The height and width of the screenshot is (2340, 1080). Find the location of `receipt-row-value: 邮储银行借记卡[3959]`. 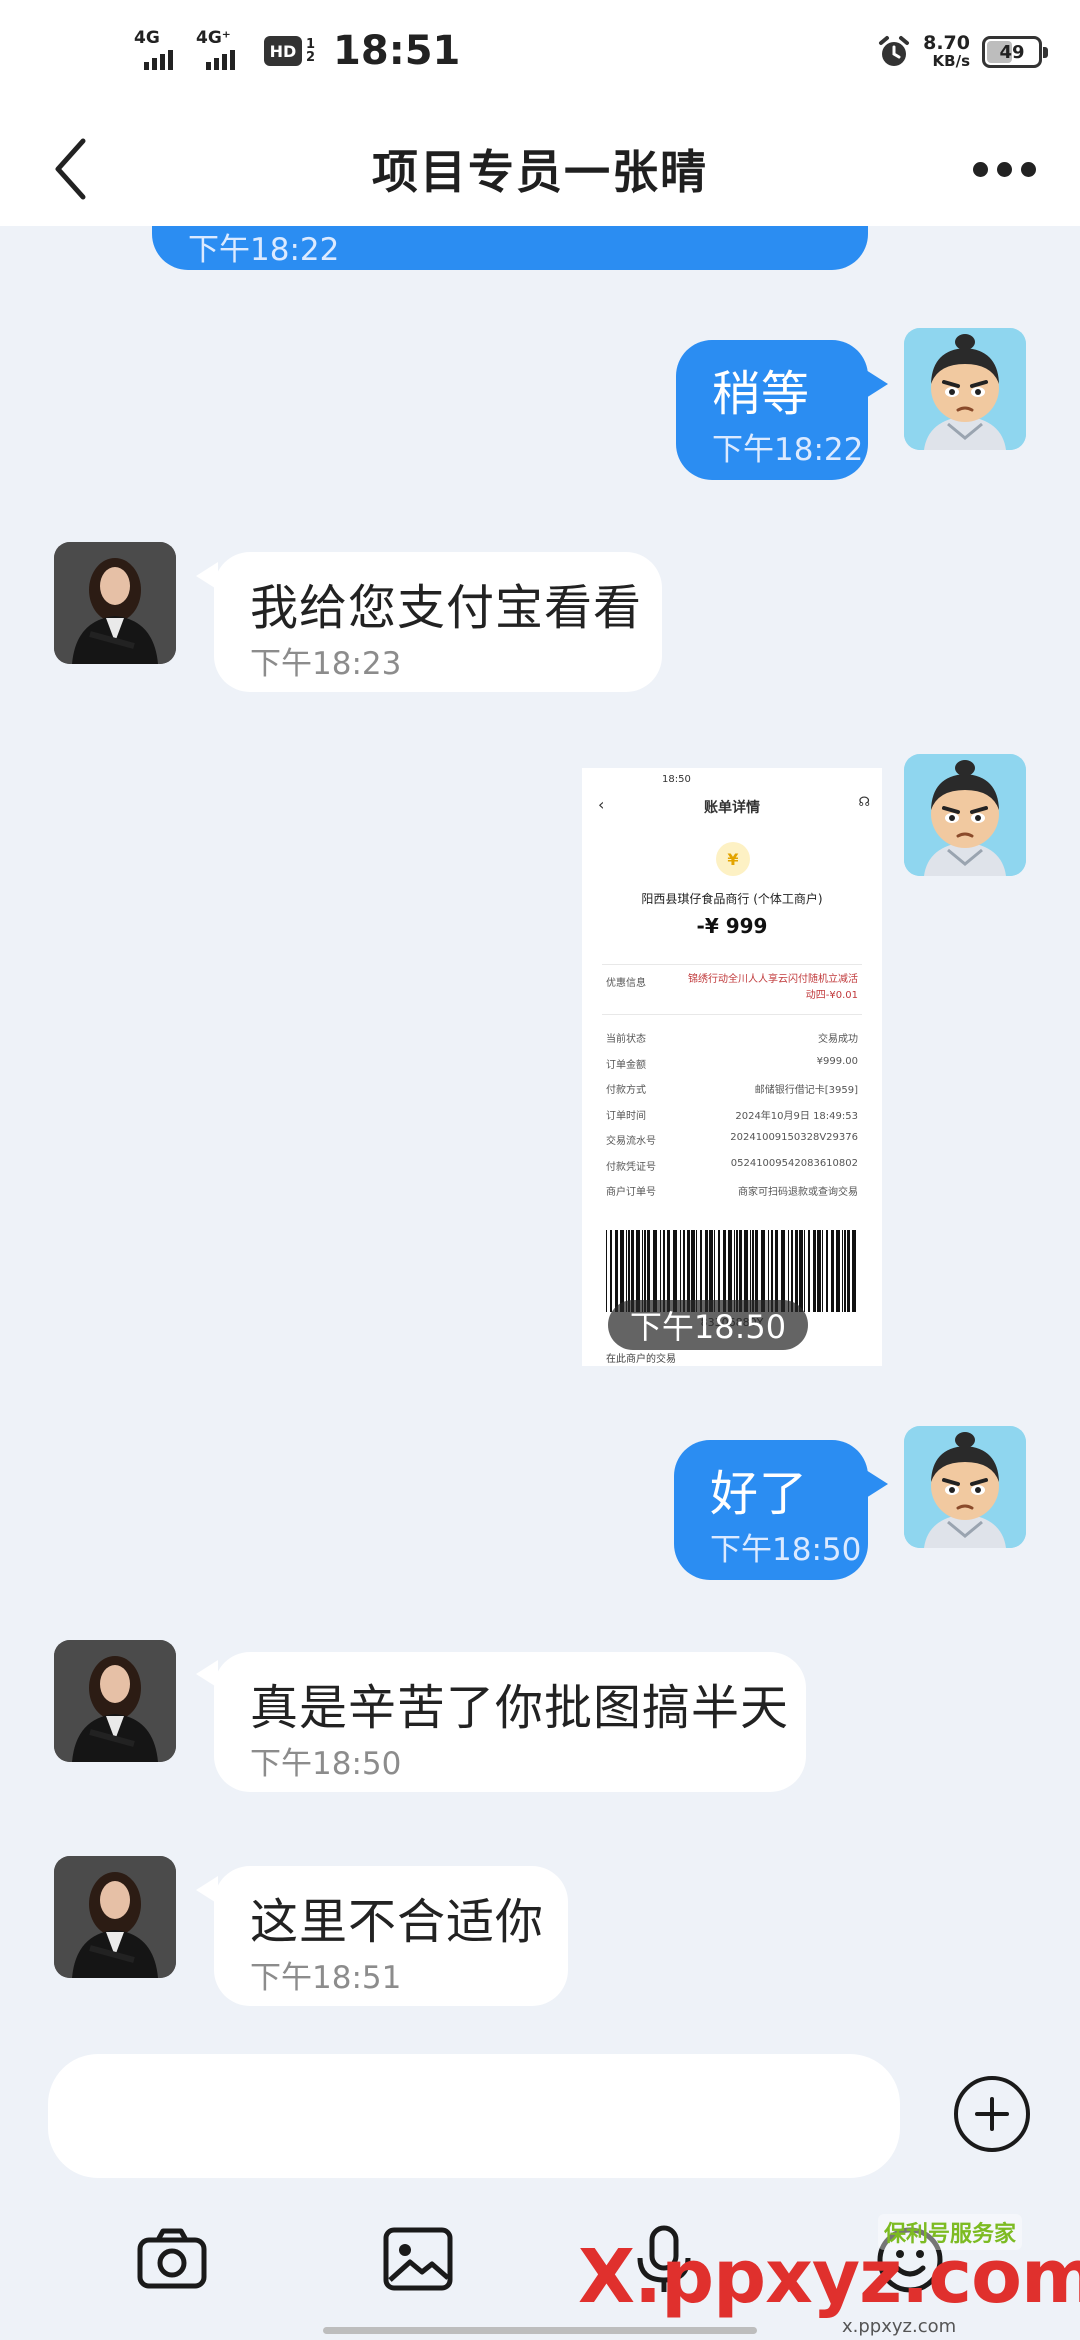

receipt-row-value: 邮储银行借记卡[3959] is located at coordinates (806, 1090).